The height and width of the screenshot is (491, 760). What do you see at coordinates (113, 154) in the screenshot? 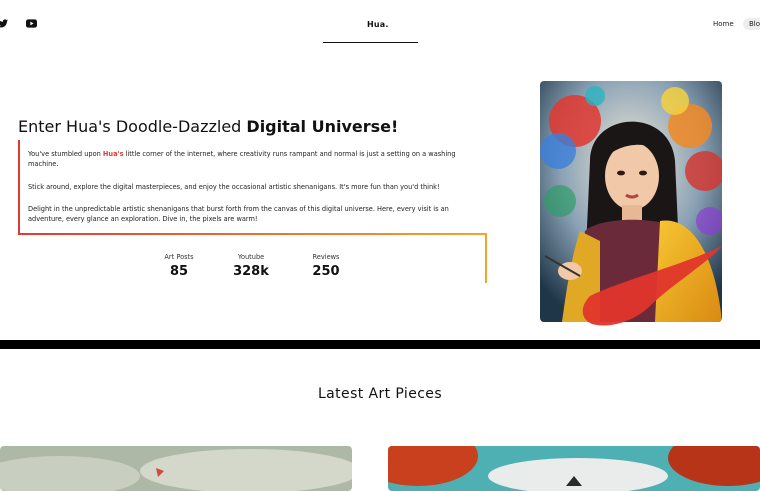
I see `hua-highlight: Hua's` at bounding box center [113, 154].